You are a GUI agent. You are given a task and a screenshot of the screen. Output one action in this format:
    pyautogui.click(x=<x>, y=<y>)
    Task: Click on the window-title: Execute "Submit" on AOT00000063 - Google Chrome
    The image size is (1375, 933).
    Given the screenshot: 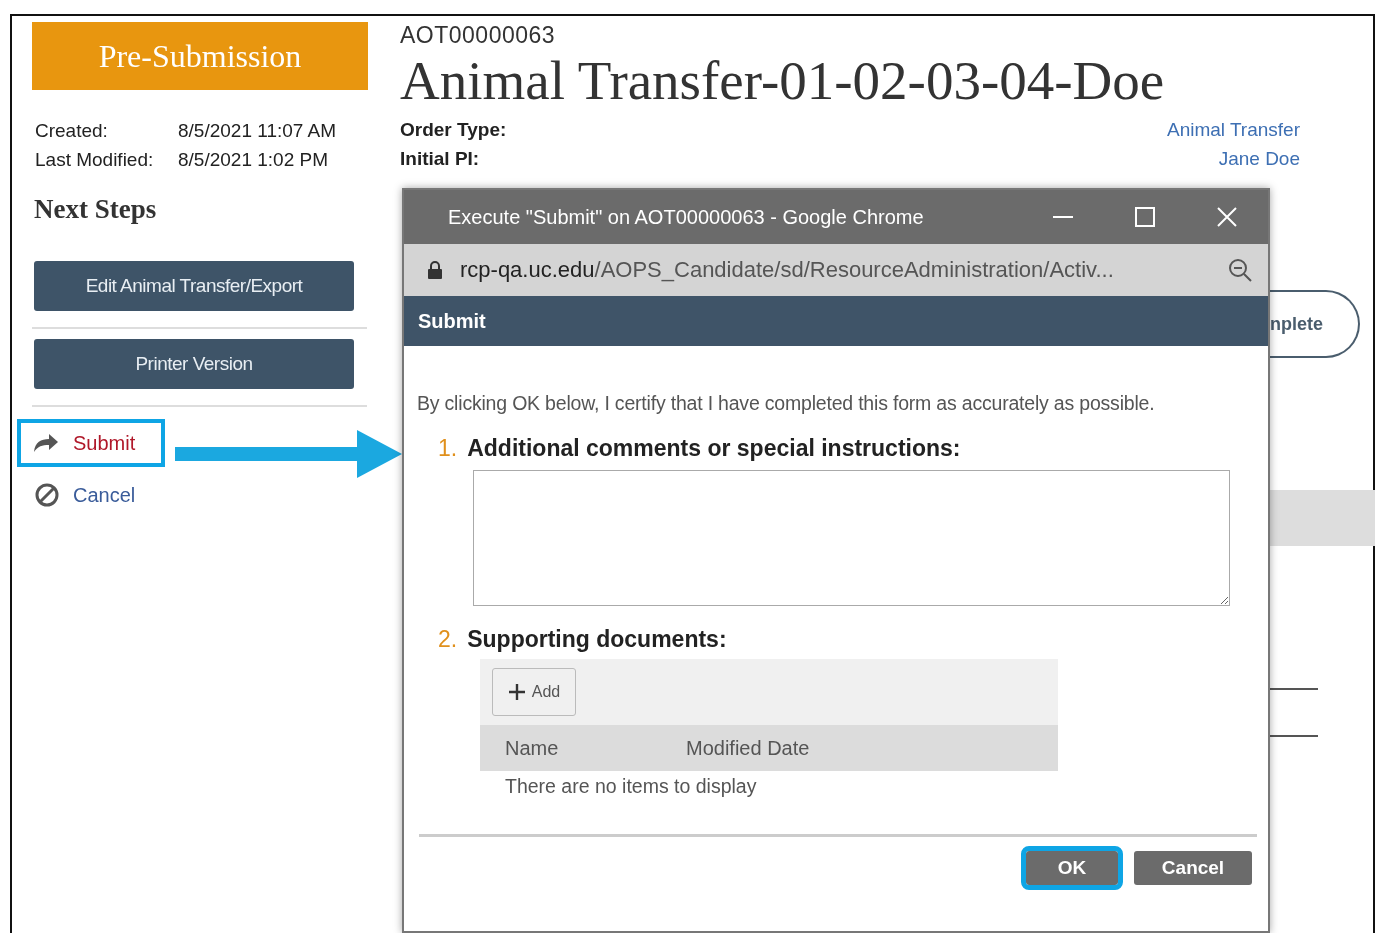 What is the action you would take?
    pyautogui.click(x=686, y=217)
    